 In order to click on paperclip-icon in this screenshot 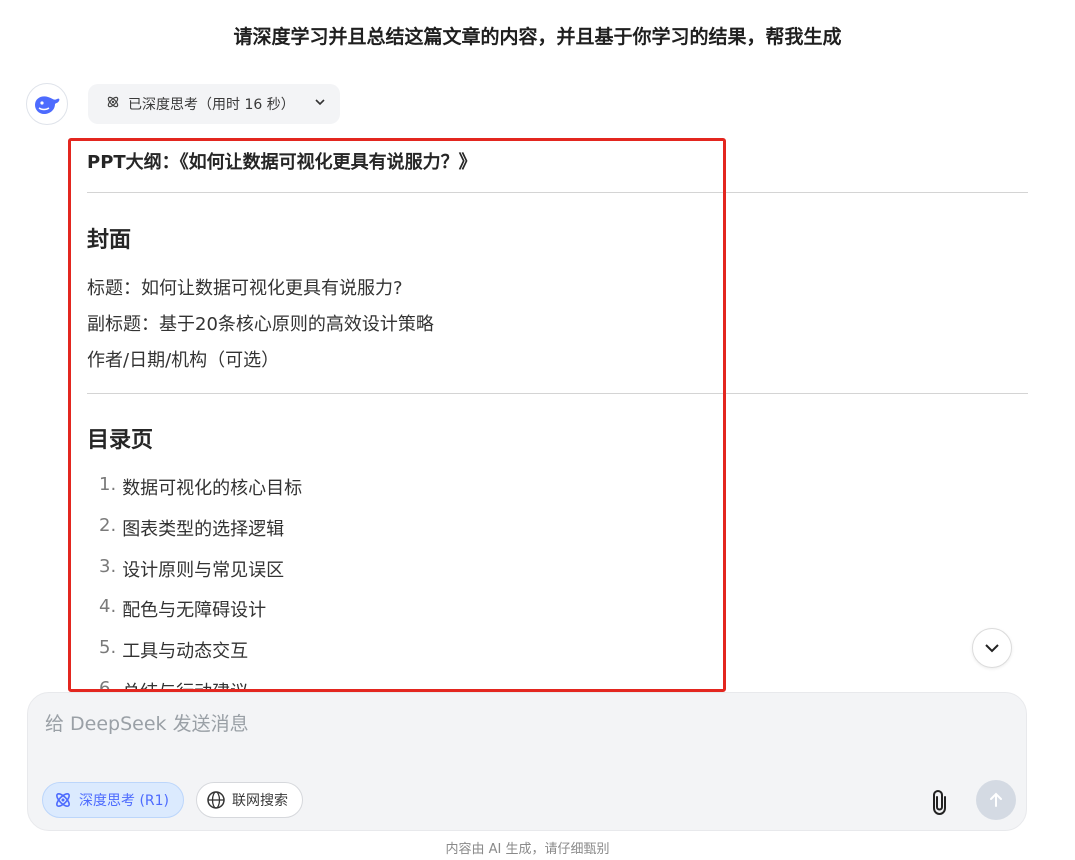, I will do `click(939, 802)`.